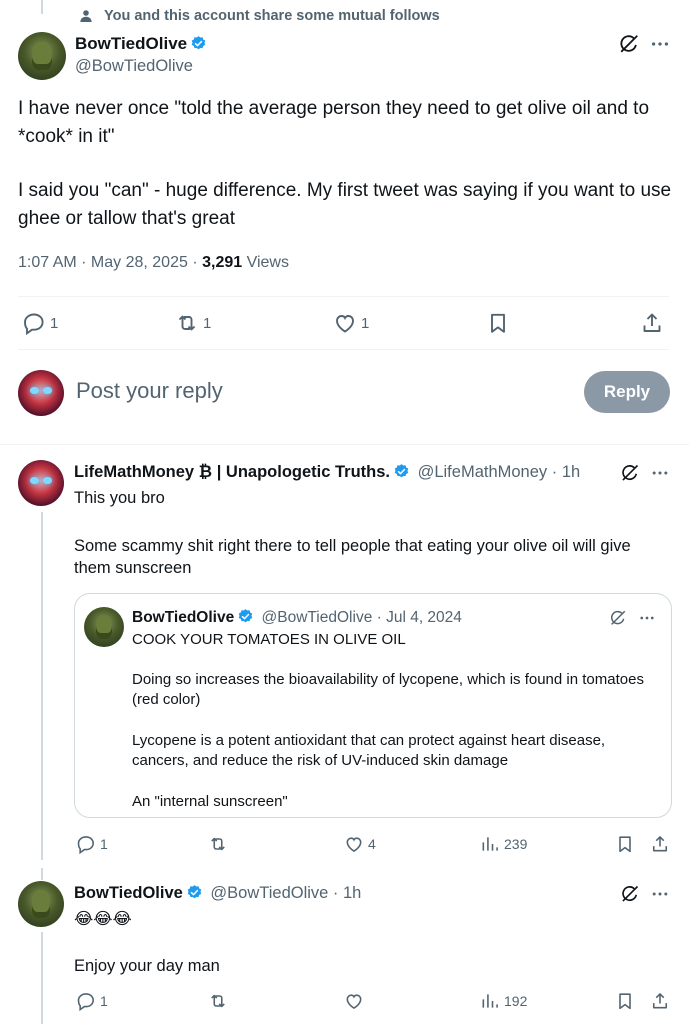  What do you see at coordinates (104, 627) in the screenshot?
I see `quoted-avatar` at bounding box center [104, 627].